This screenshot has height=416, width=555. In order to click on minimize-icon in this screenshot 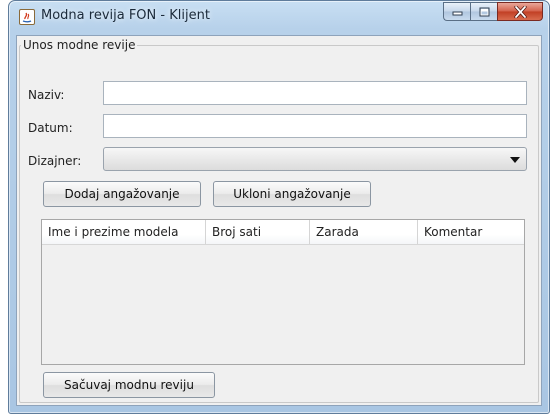, I will do `click(457, 13)`.